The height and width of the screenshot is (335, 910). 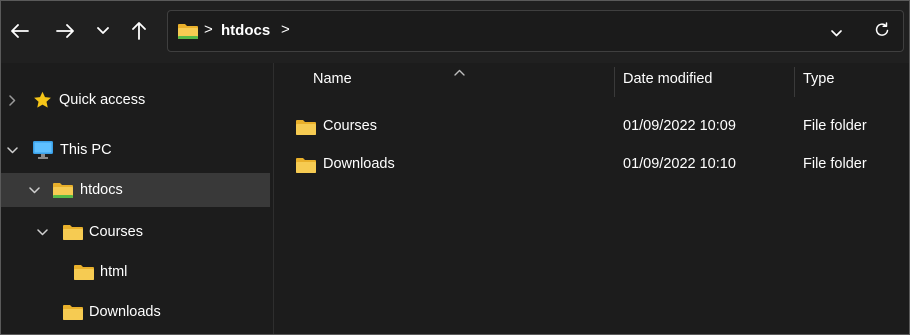 I want to click on column-header-type: Type, so click(x=818, y=79).